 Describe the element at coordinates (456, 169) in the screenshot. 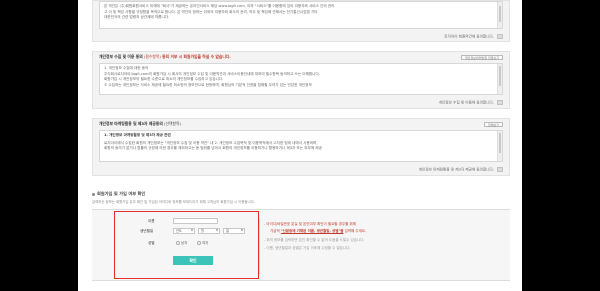

I see `marketing-agree-label: 개인정보 마케팅활용 및 제3자 제공에 동의합니다.` at that location.